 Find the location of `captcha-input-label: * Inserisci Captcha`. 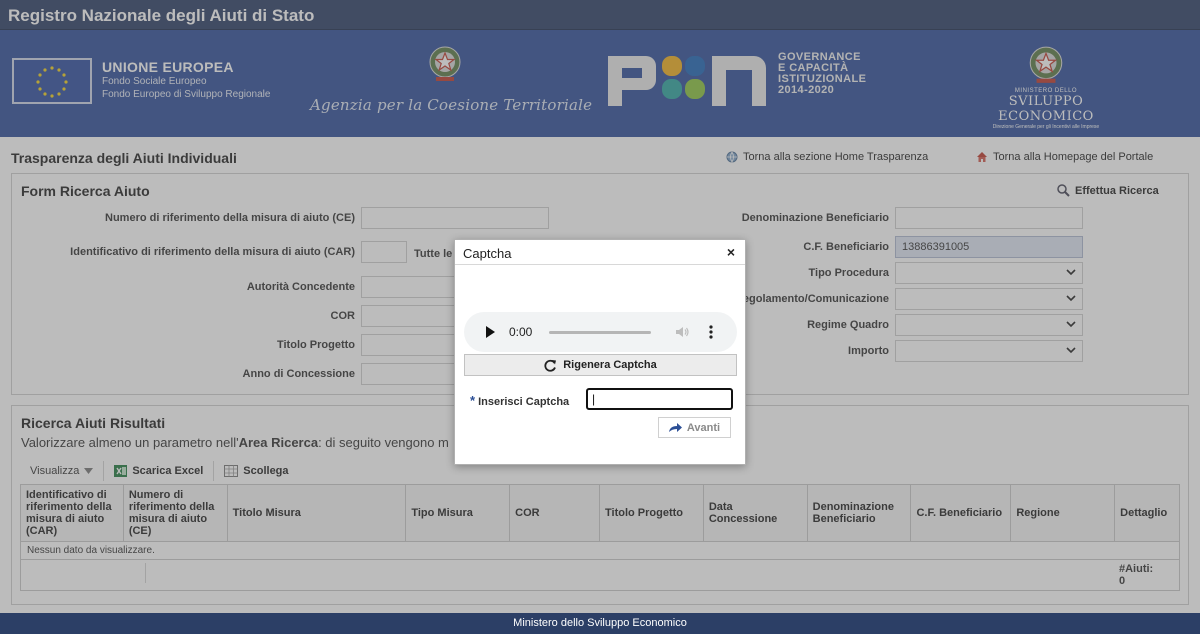

captcha-input-label: * Inserisci Captcha is located at coordinates (519, 400).